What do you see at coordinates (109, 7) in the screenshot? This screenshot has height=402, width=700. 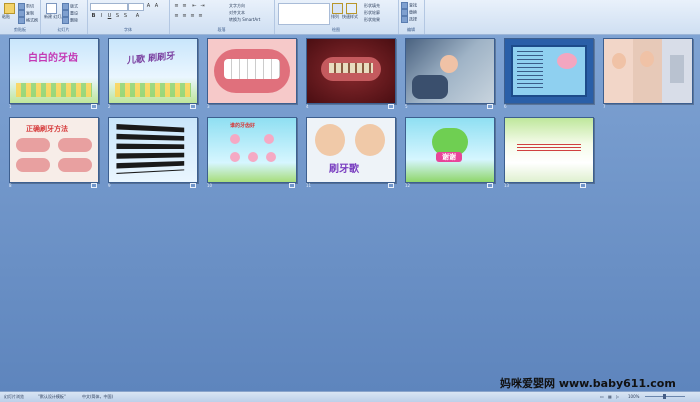 I see `font-name-box` at bounding box center [109, 7].